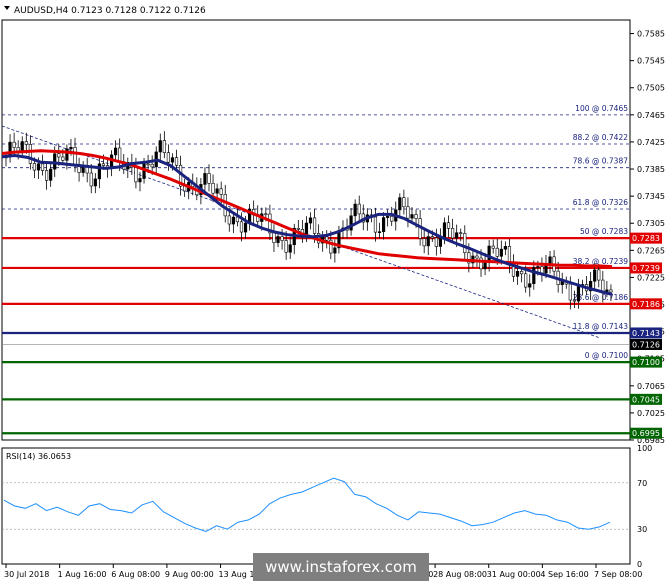 The width and height of the screenshot is (665, 586). Describe the element at coordinates (651, 413) in the screenshot. I see `price-tick-label: 0.7025` at that location.